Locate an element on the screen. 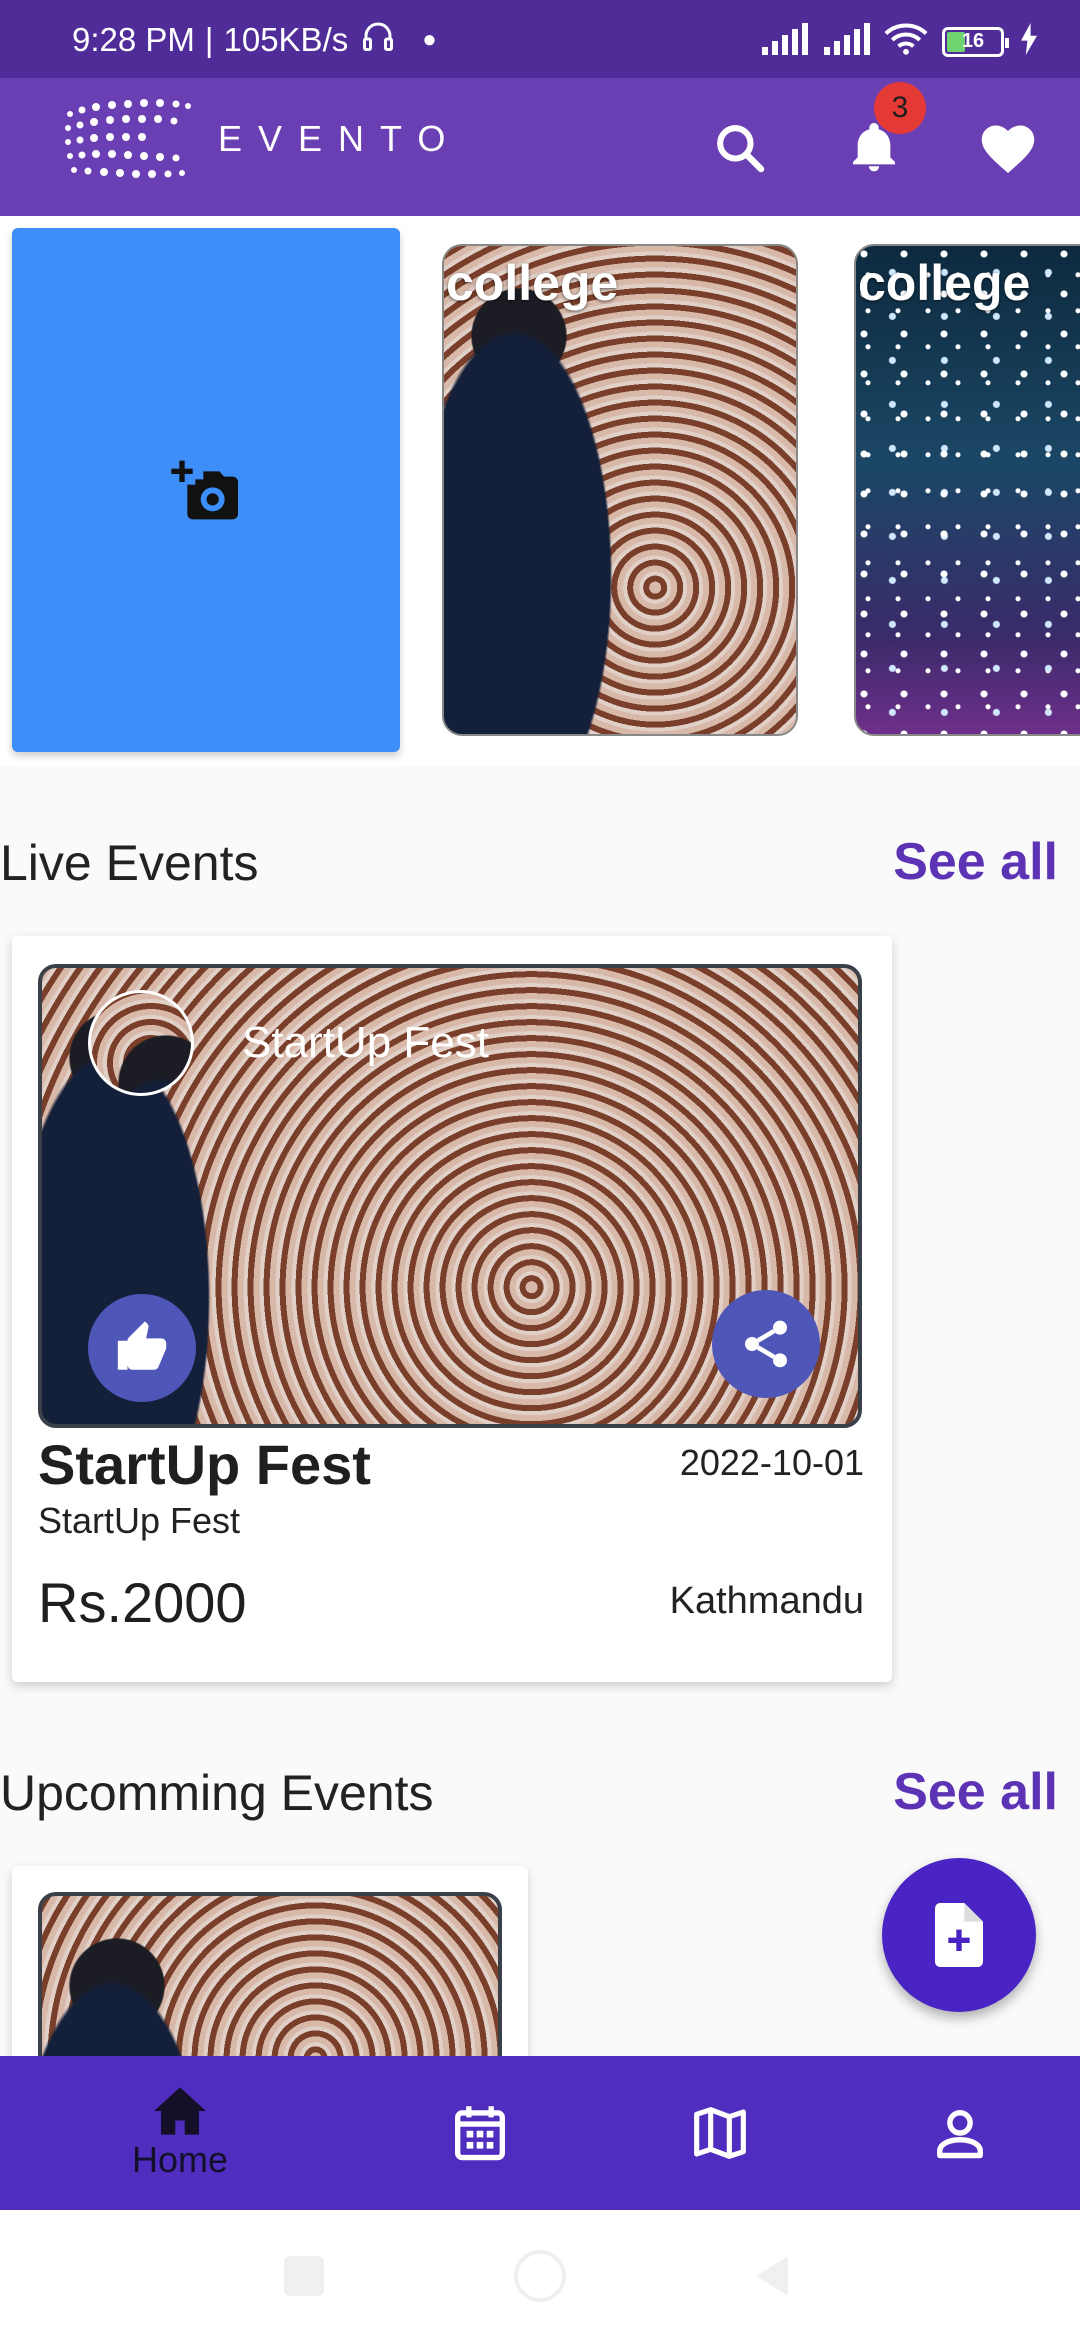  app-actions: 3 is located at coordinates (874, 136).